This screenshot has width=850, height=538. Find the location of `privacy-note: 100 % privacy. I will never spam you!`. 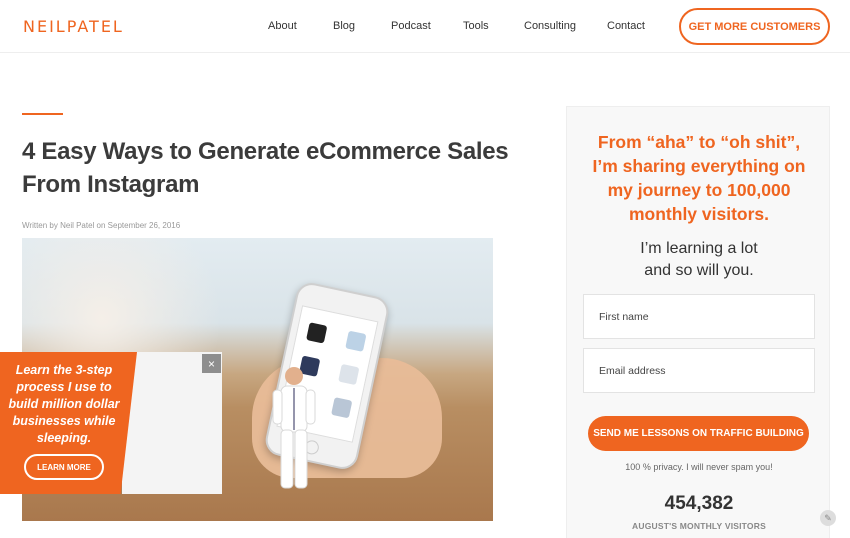

privacy-note: 100 % privacy. I will never spam you! is located at coordinates (699, 467).